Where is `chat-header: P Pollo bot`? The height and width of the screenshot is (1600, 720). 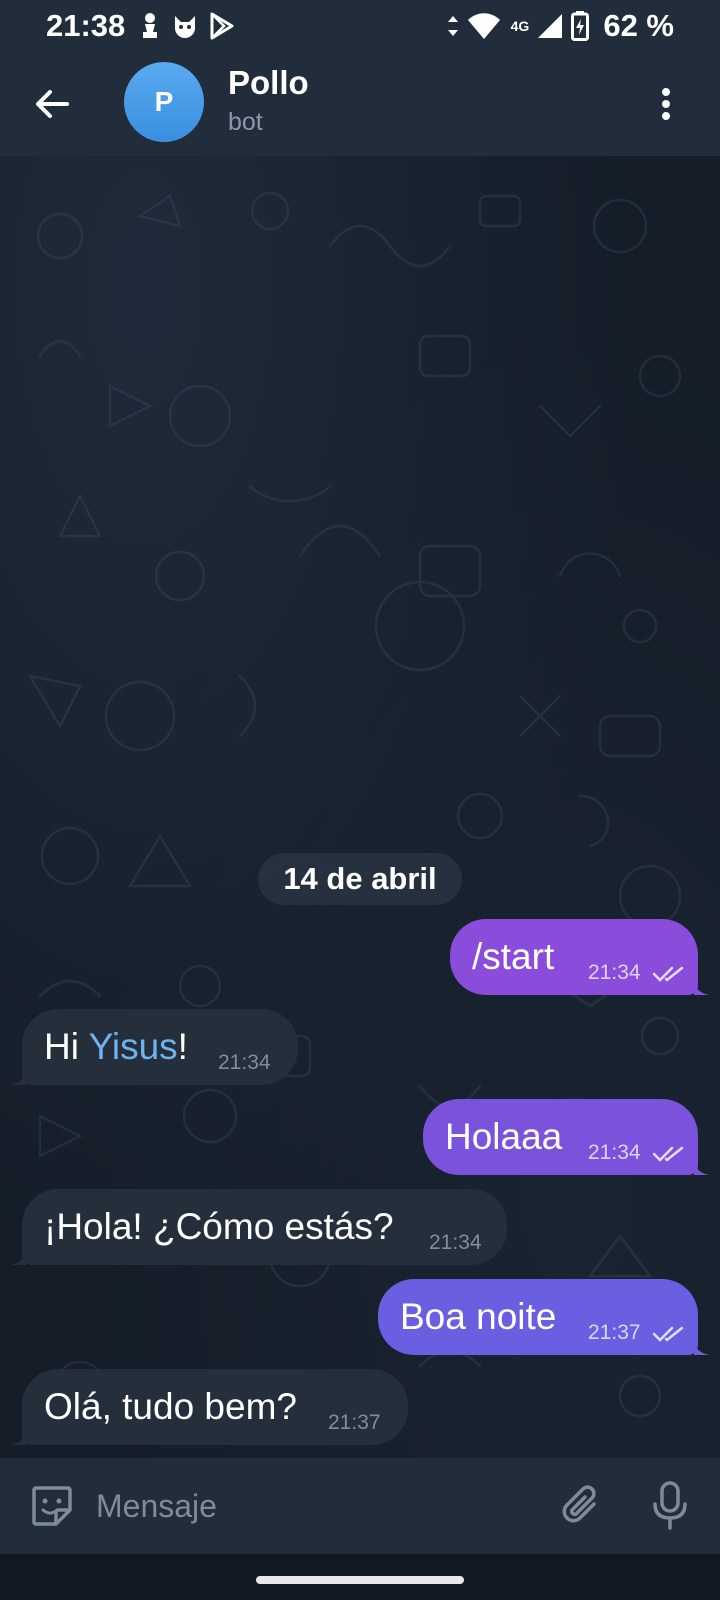
chat-header: P Pollo bot is located at coordinates (360, 104).